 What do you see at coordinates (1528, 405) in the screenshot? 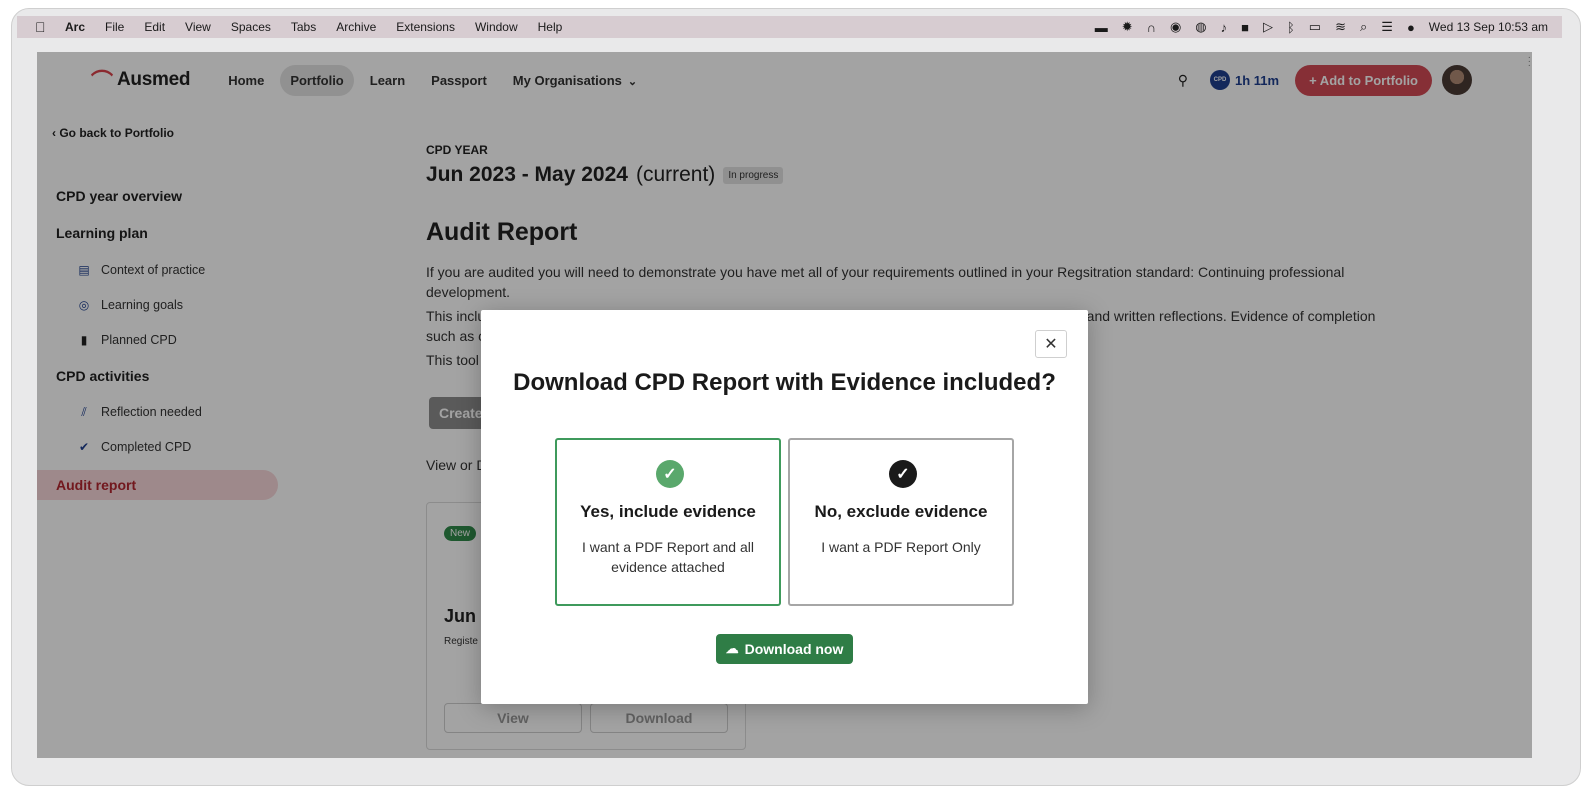
I see `scrollbar: · · ·` at bounding box center [1528, 405].